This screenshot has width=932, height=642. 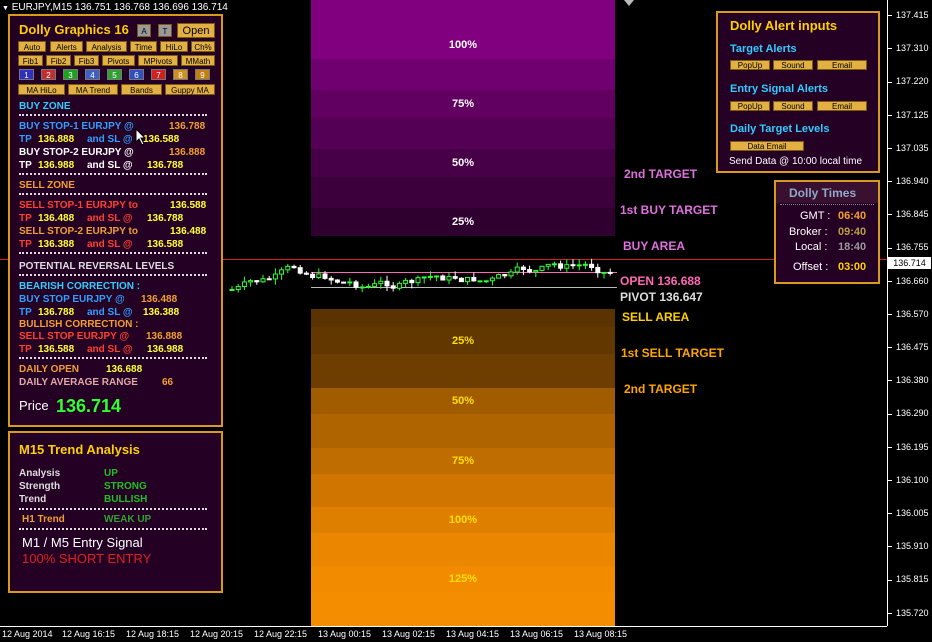 I want to click on analysis-value: UP, so click(x=111, y=473).